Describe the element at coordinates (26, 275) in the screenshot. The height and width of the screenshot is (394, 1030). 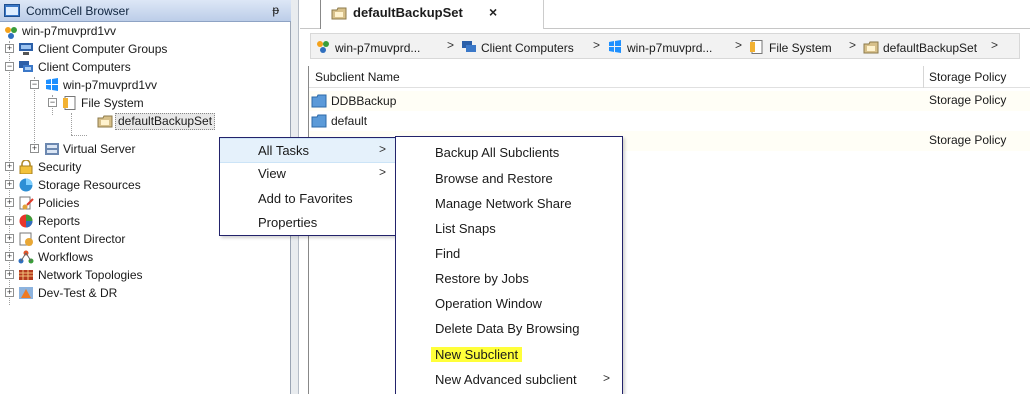
I see `network-topologies-icon` at that location.